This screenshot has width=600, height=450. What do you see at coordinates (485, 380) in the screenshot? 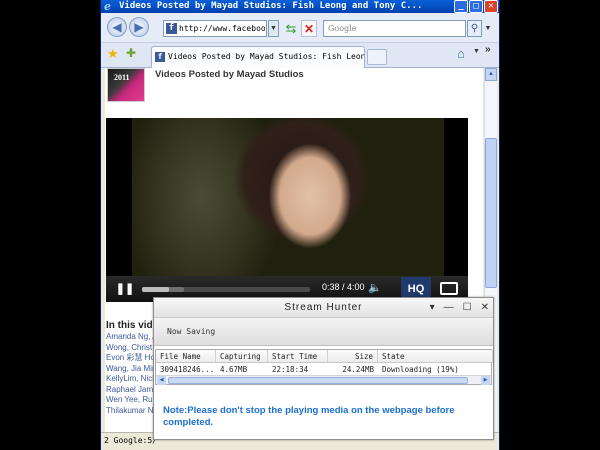
I see `scroll-right-icon: ▶` at bounding box center [485, 380].